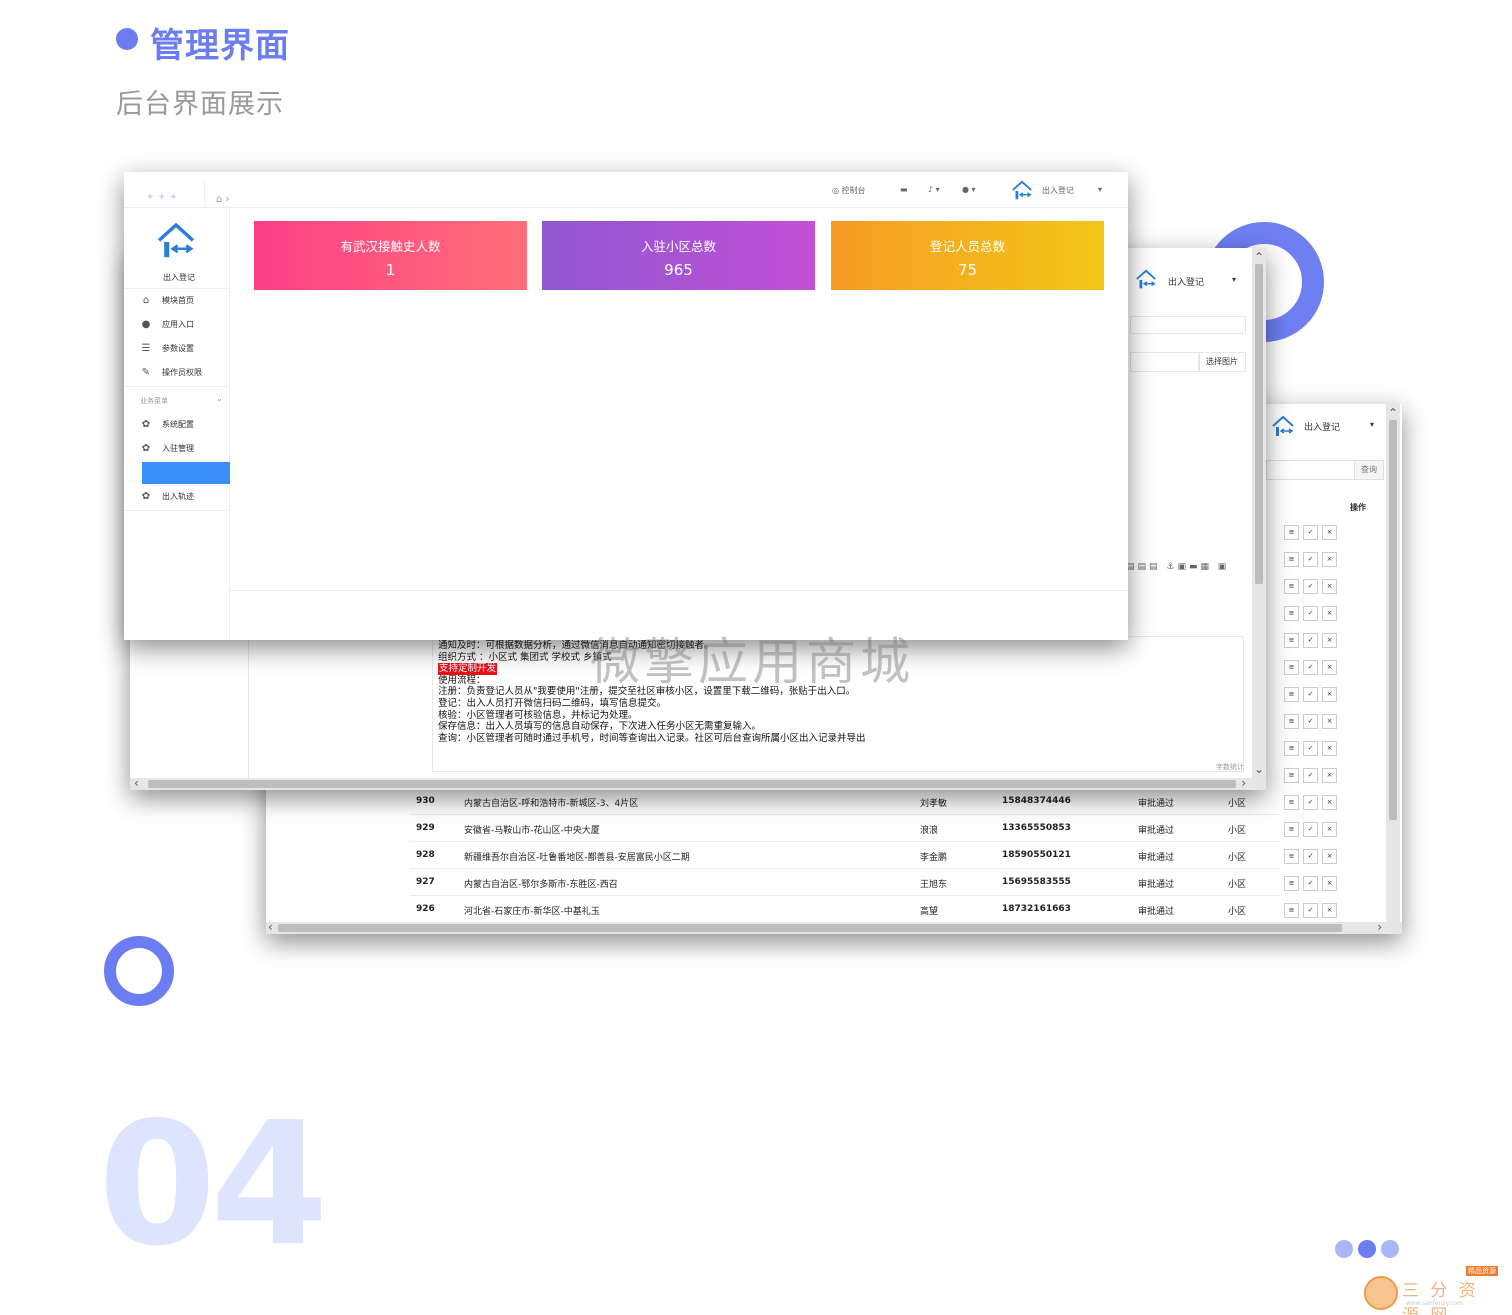 This screenshot has width=1512, height=1315. Describe the element at coordinates (969, 189) in the screenshot. I see `user-icon: ● ▾` at that location.